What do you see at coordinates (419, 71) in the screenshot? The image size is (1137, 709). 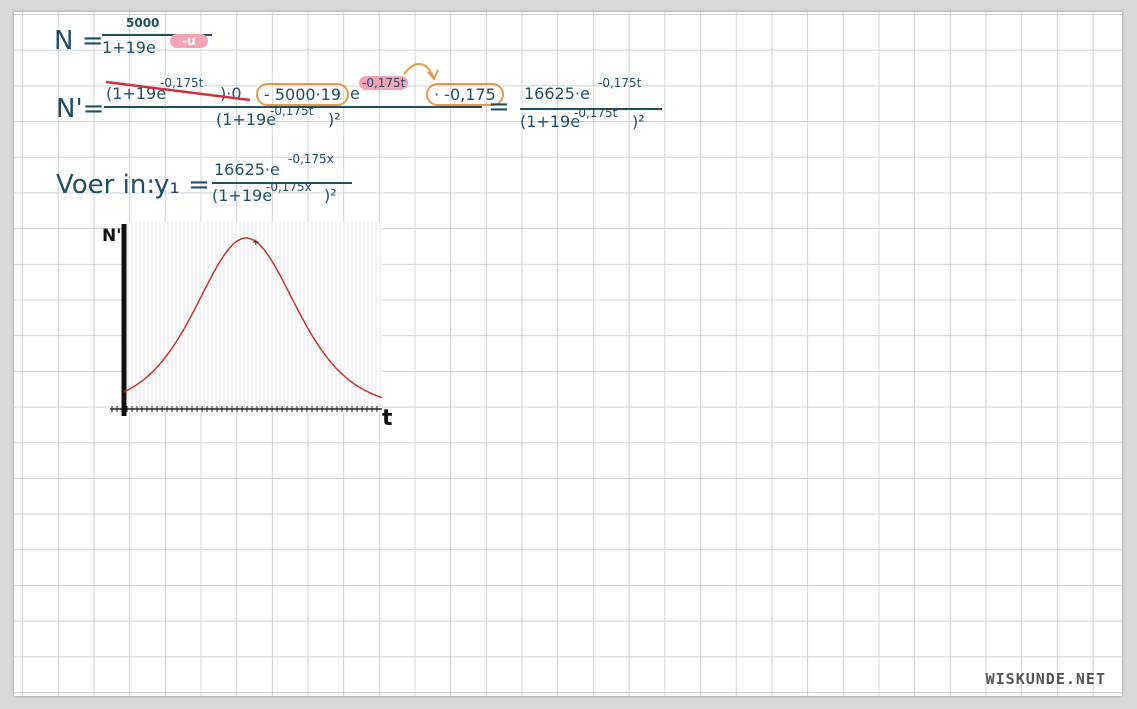 I see `arrow-curve` at bounding box center [419, 71].